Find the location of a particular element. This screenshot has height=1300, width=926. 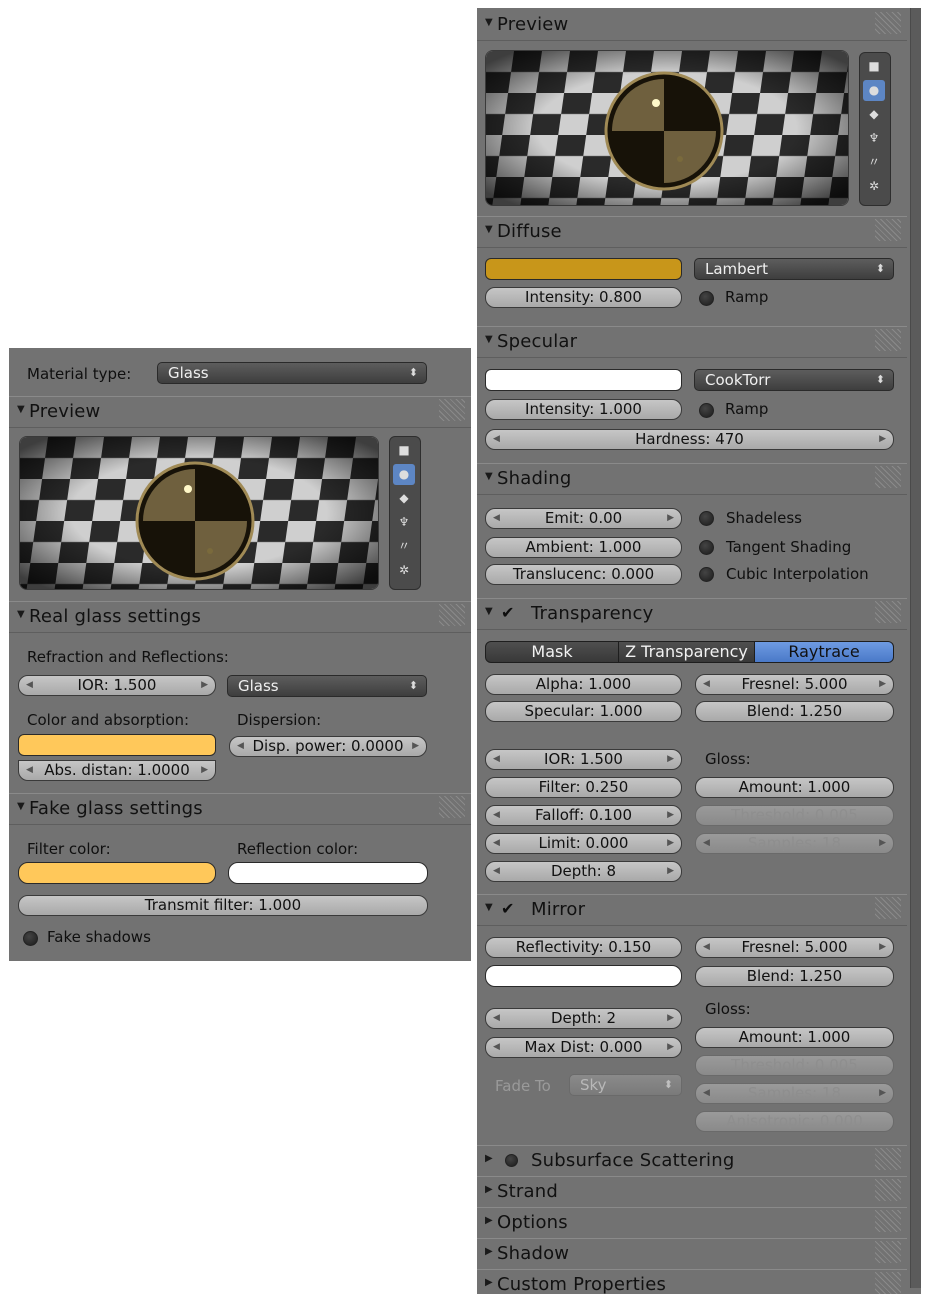

specular-intensity-field: Intensity: 1.000 is located at coordinates (583, 409).